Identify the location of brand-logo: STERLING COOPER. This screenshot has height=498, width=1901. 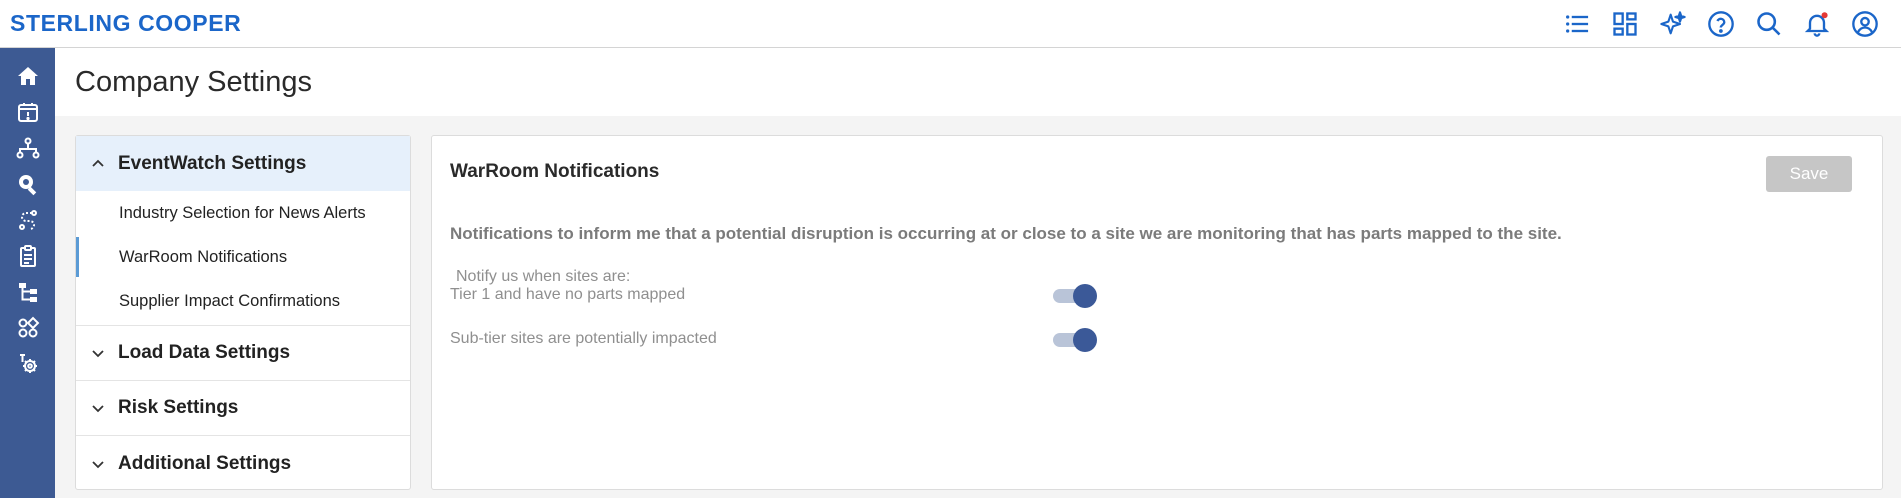
(125, 23).